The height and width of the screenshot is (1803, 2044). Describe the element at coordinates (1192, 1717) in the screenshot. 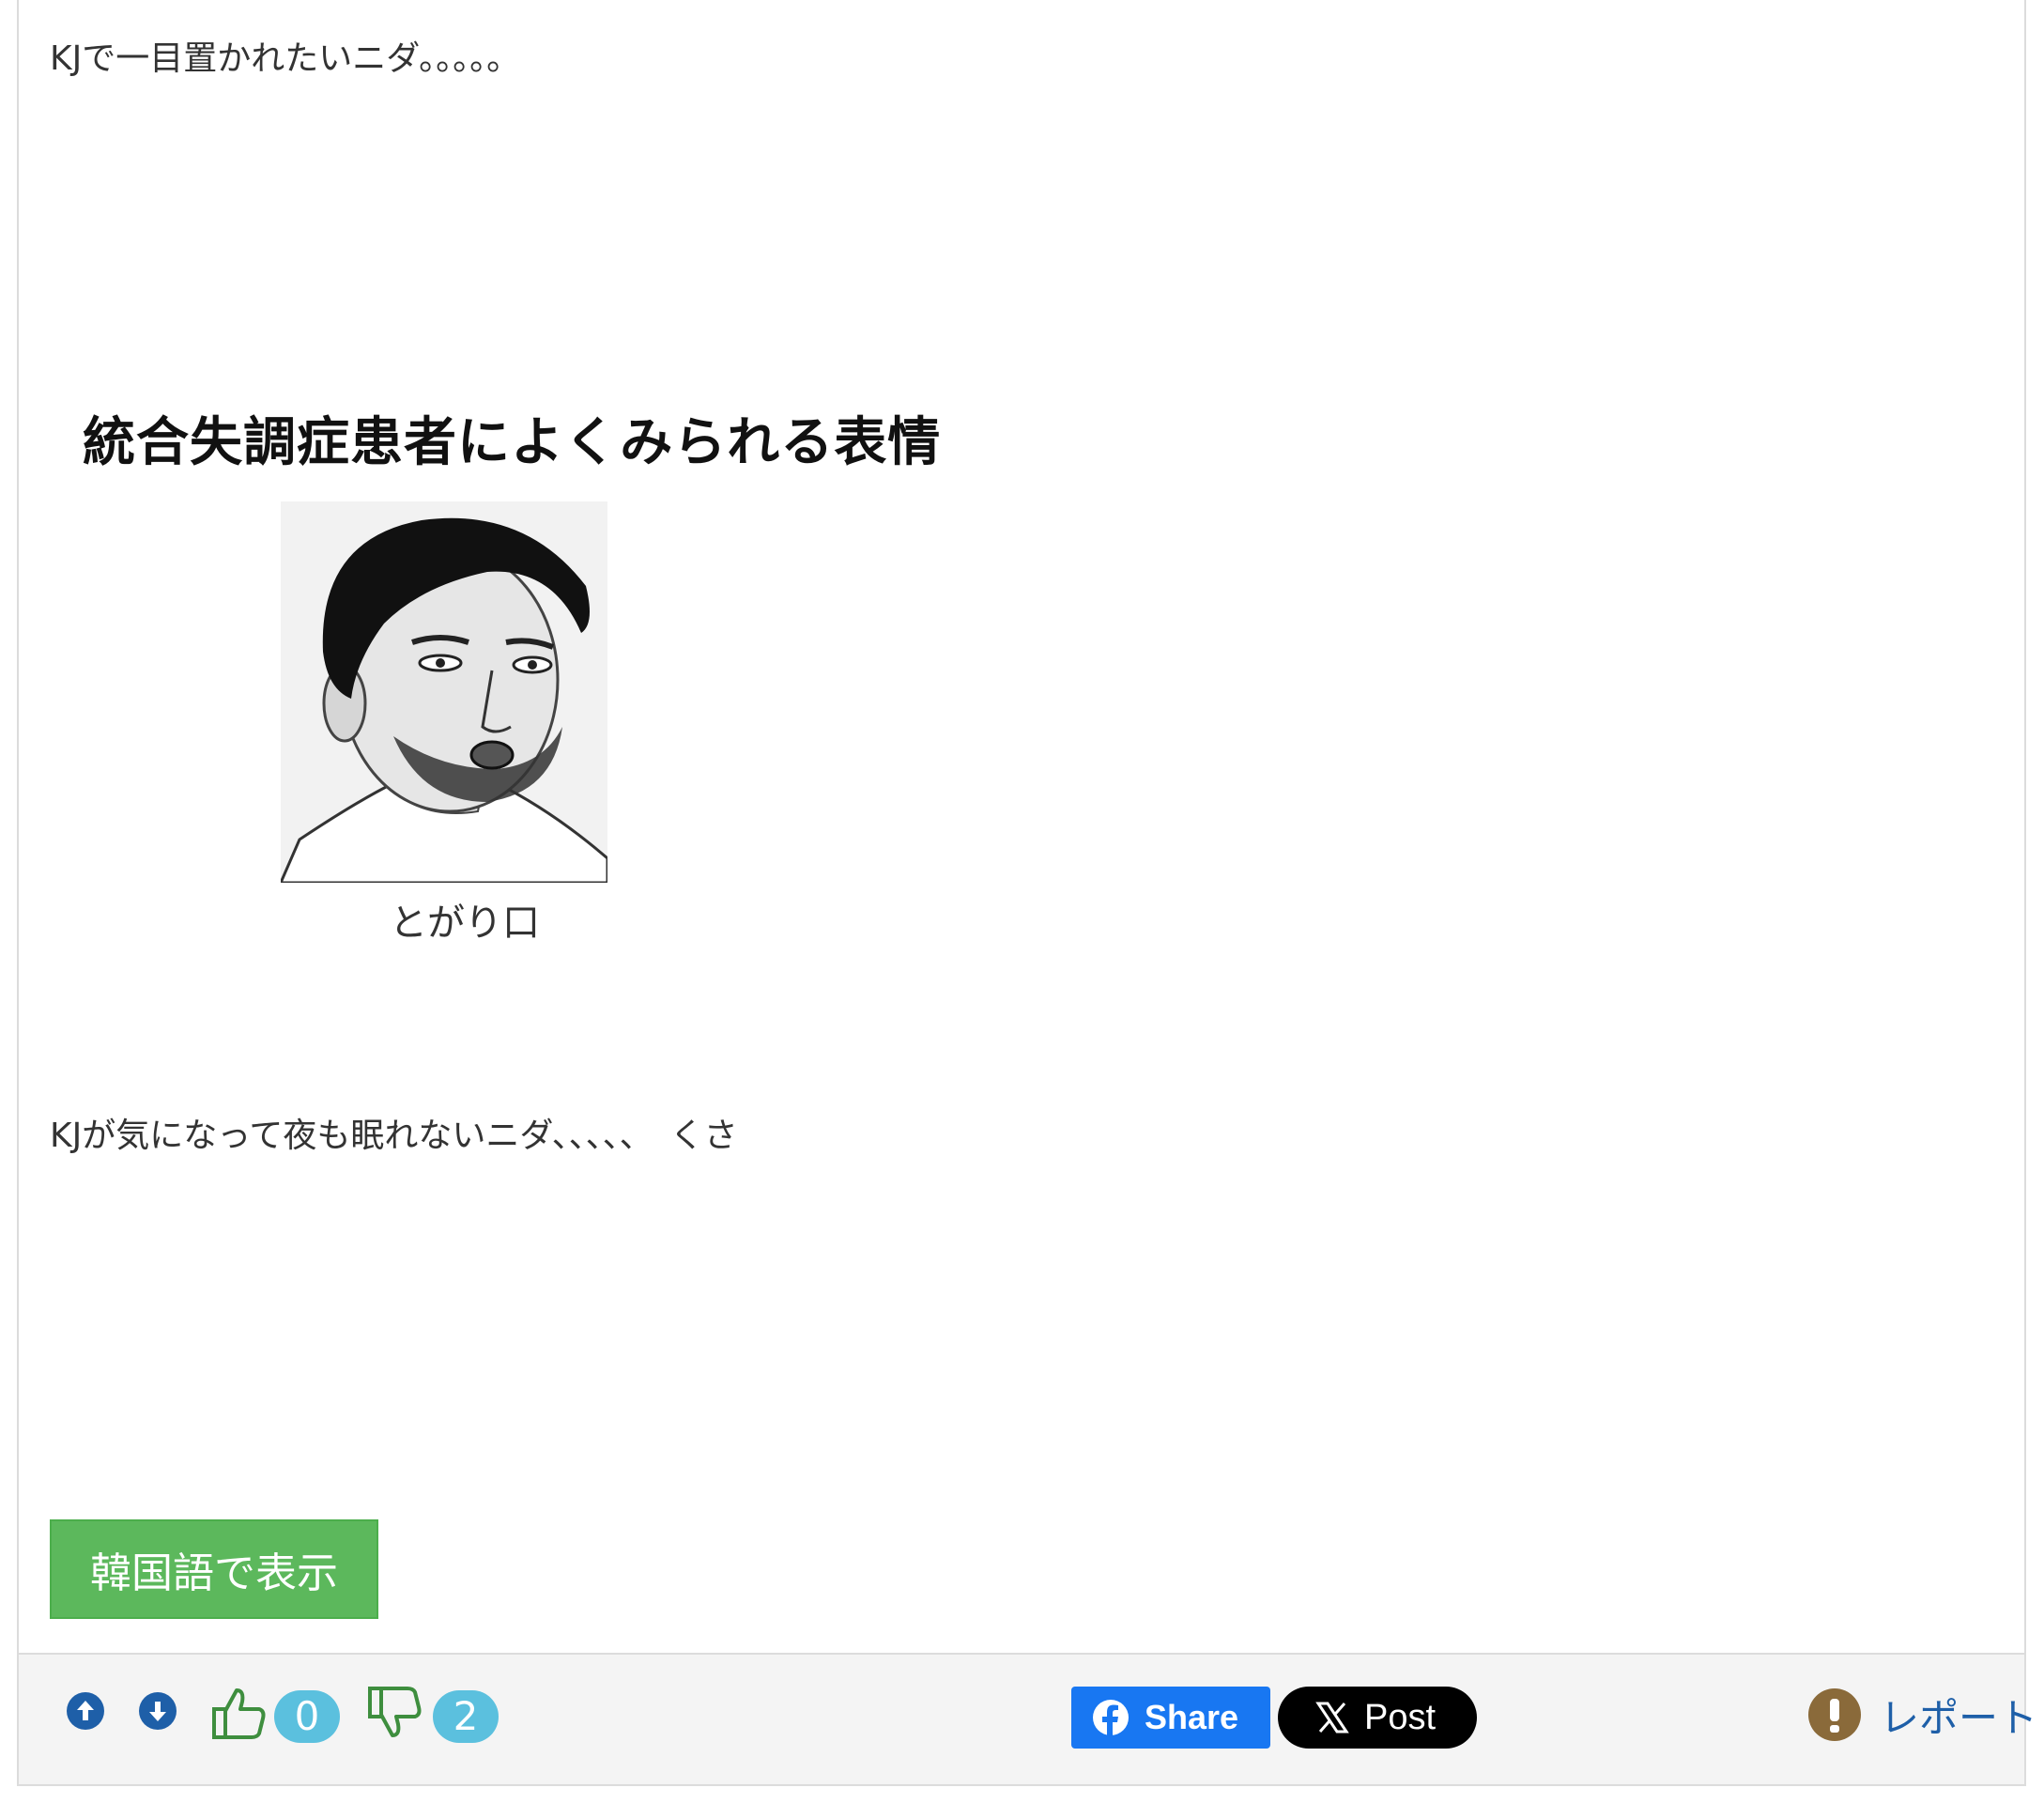

I see `facebook-share-label: Share` at that location.